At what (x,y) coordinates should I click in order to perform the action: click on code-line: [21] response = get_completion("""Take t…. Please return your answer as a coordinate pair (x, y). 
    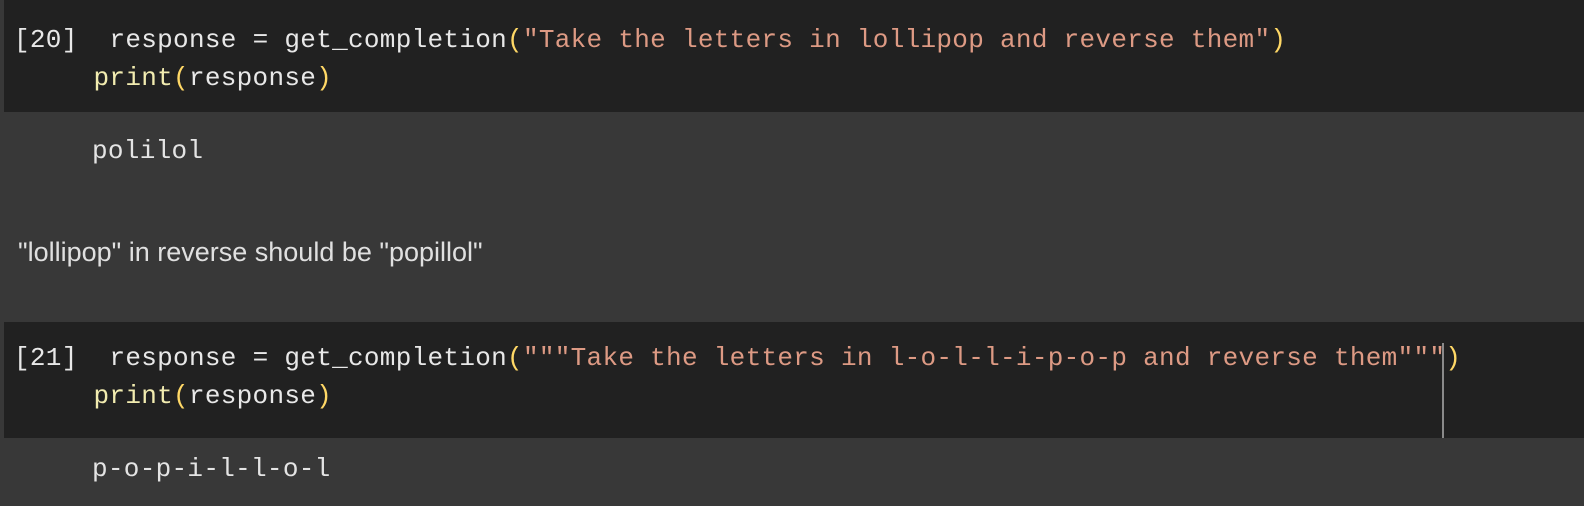
    Looking at the image, I should click on (737, 358).